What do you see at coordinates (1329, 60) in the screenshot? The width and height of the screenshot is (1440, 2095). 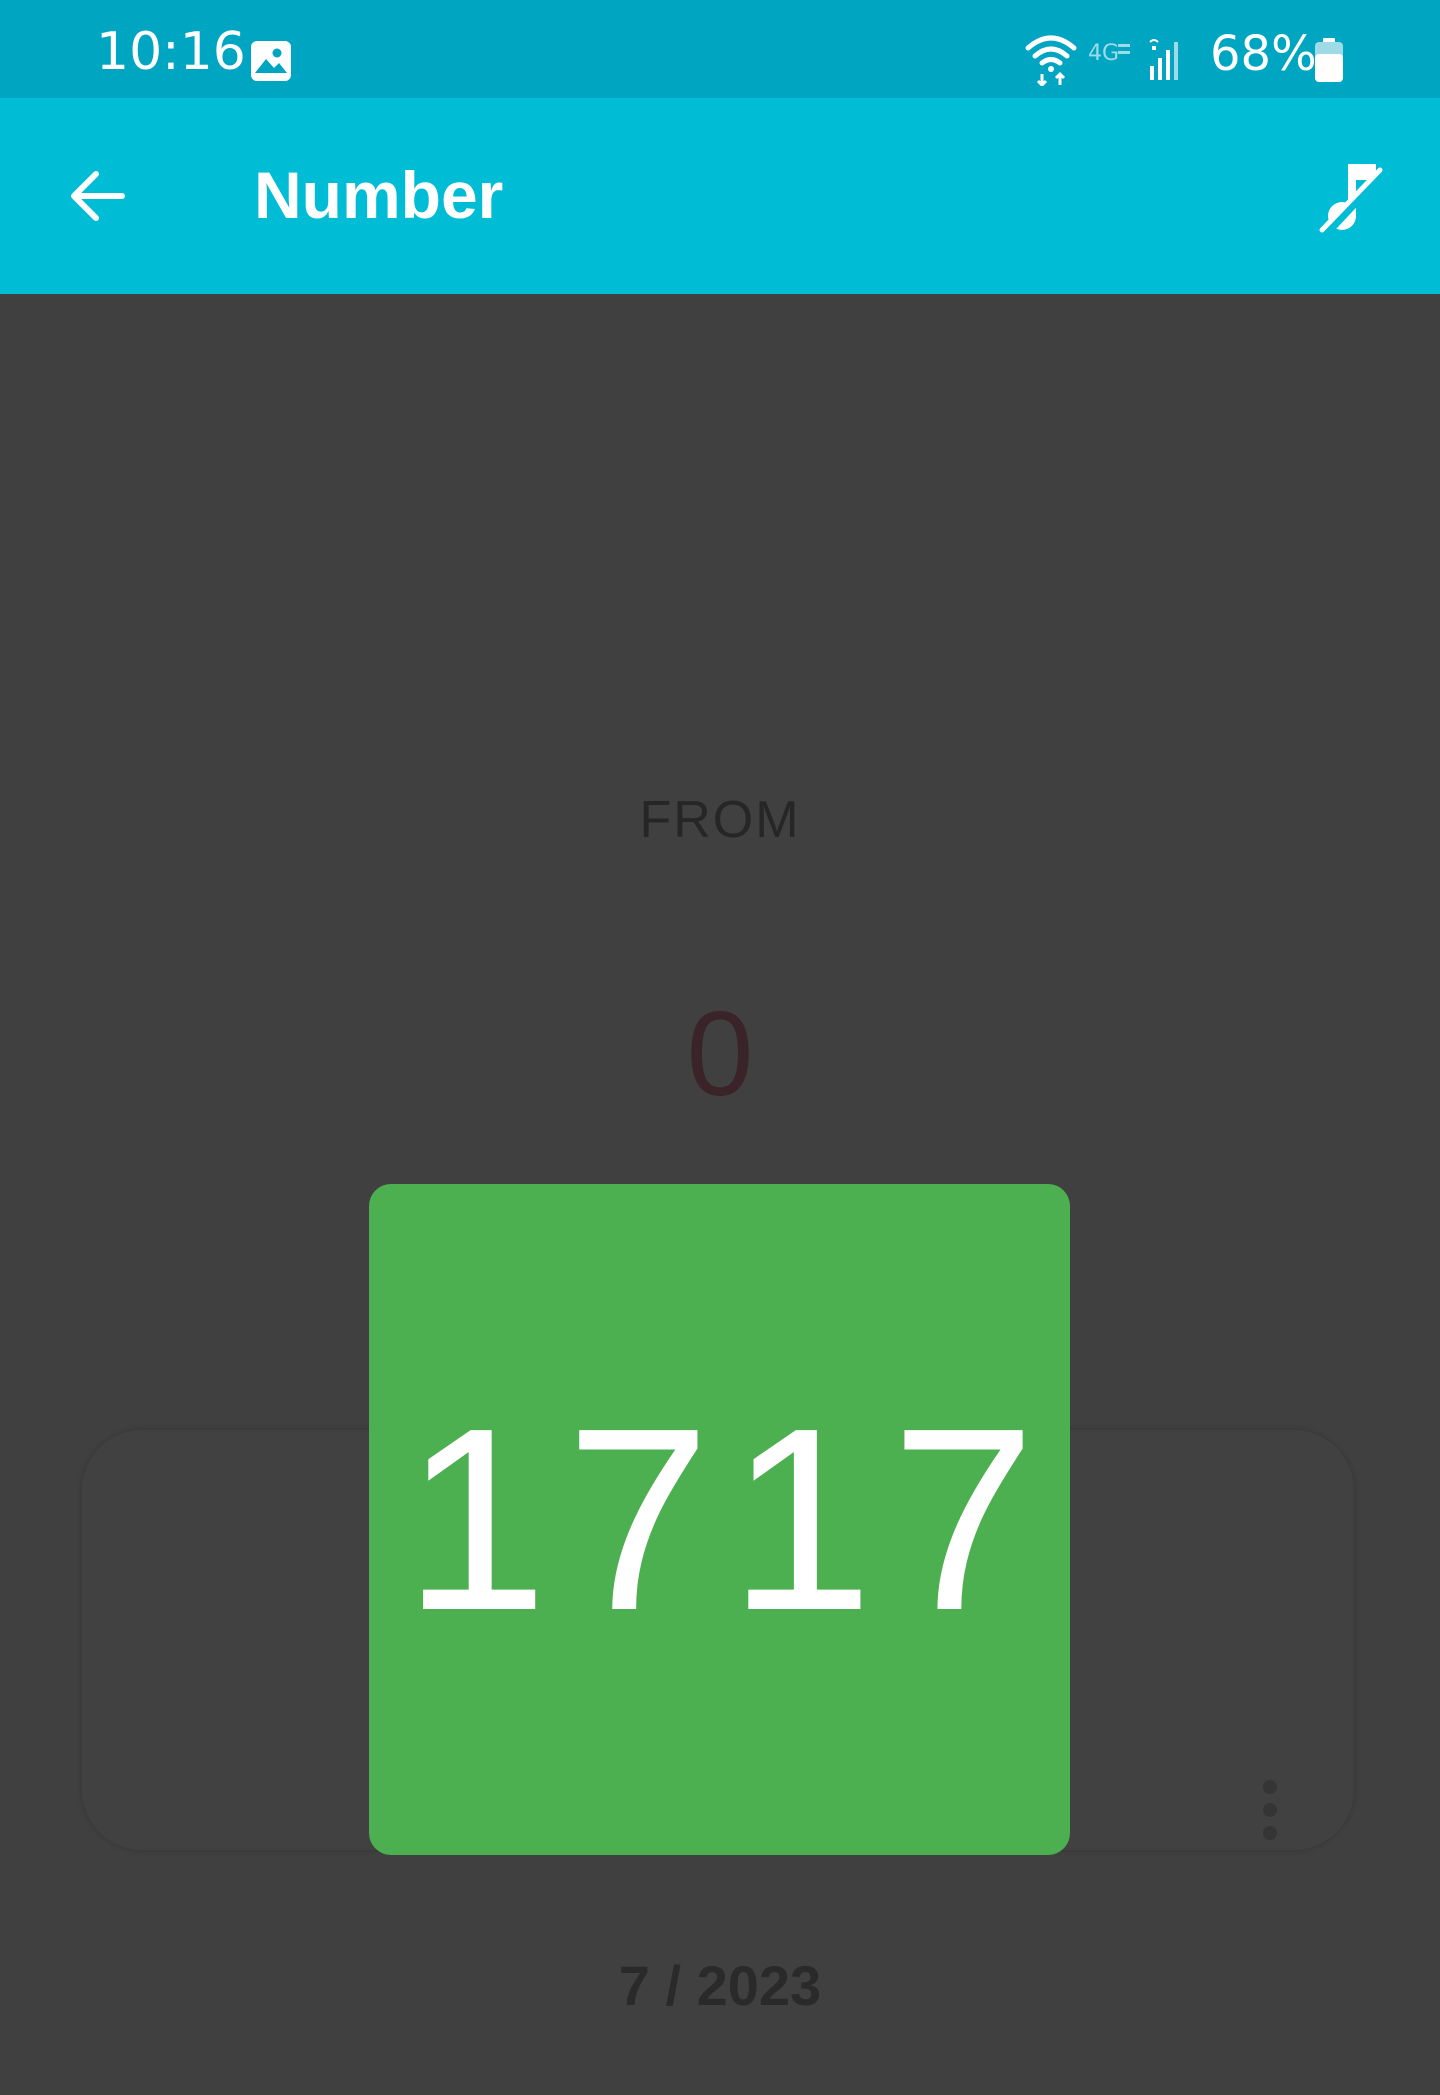 I see `battery-icon` at bounding box center [1329, 60].